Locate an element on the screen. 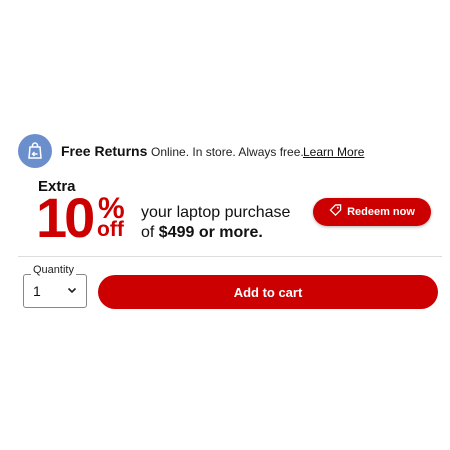 Image resolution: width=450 pixels, height=450 pixels. section-divider is located at coordinates (230, 256).